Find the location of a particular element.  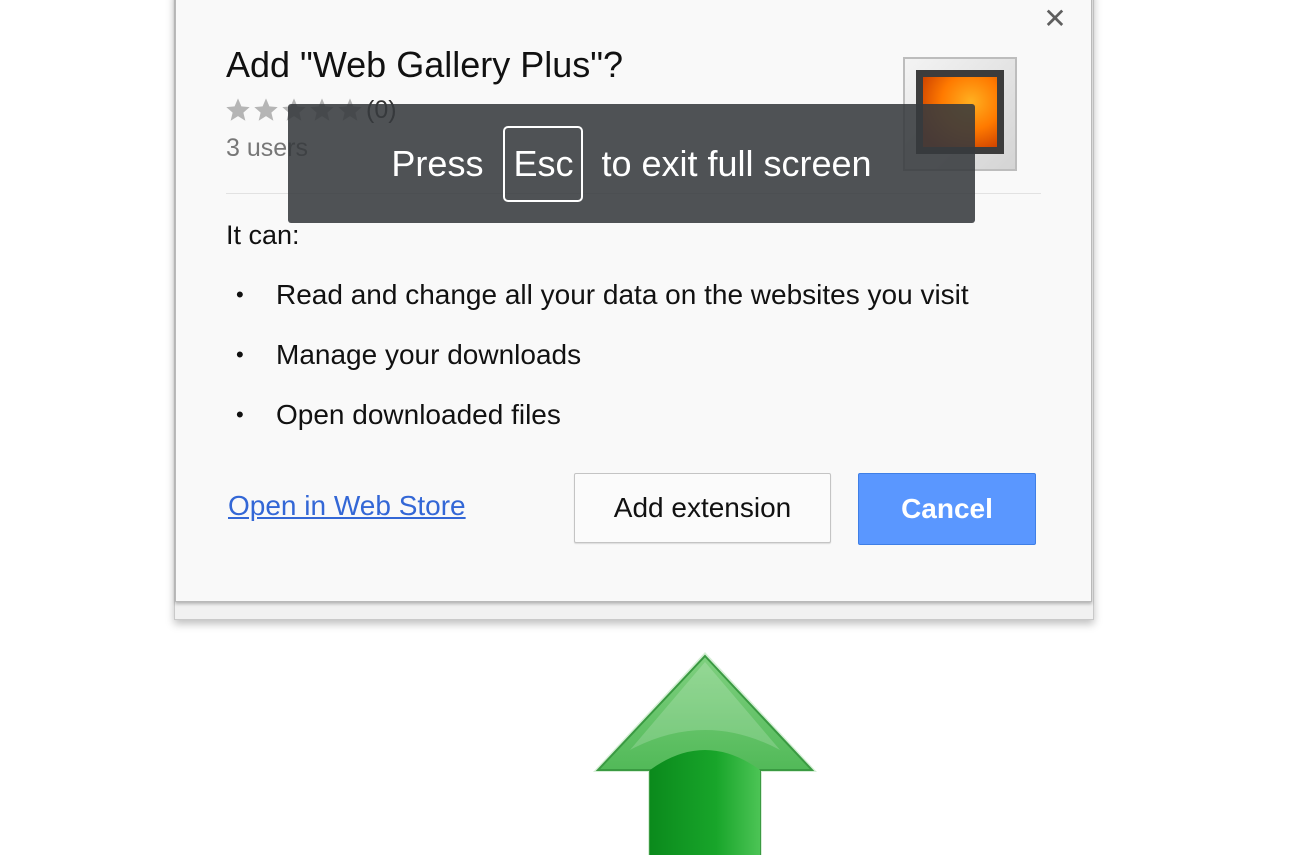

permissions-heading: It can: is located at coordinates (263, 235).